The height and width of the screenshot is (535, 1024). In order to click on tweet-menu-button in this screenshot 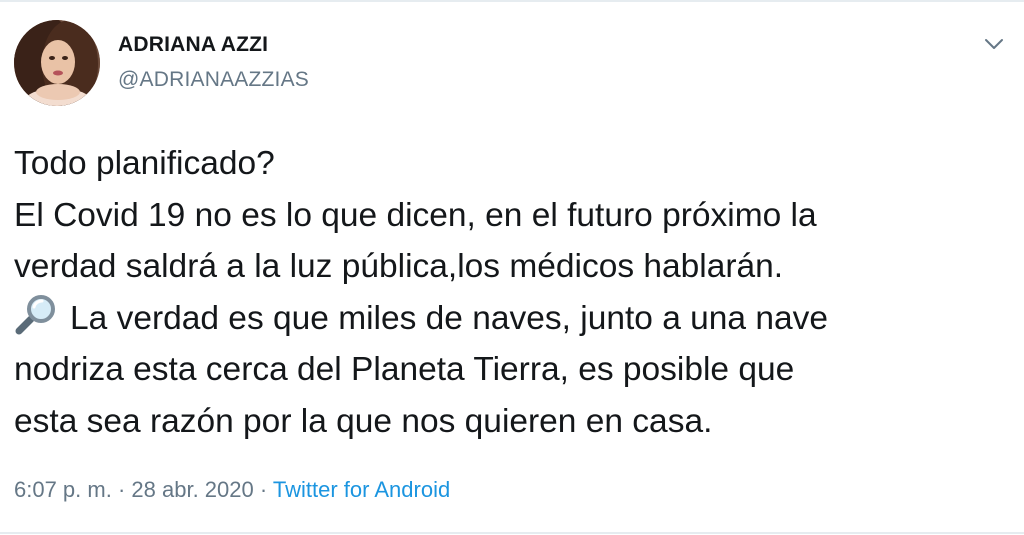, I will do `click(994, 44)`.